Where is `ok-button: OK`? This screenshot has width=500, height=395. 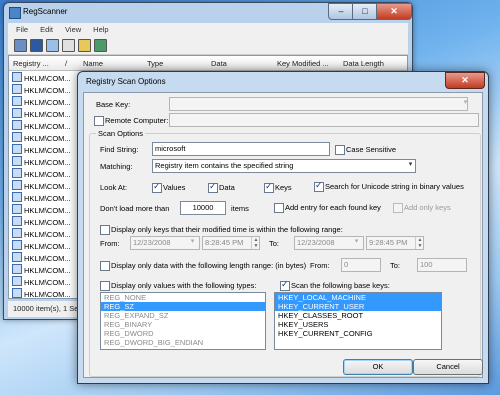
ok-button: OK is located at coordinates (378, 367).